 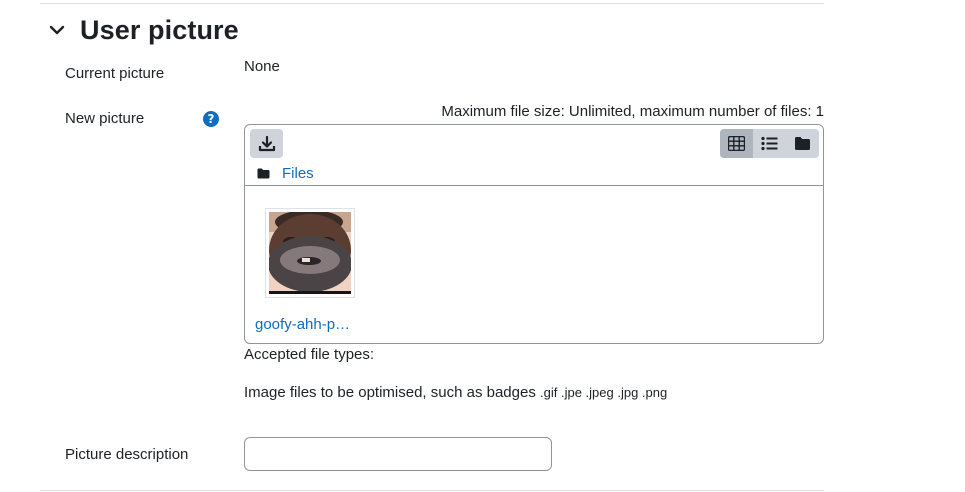 I want to click on section-title: User picture, so click(x=159, y=29).